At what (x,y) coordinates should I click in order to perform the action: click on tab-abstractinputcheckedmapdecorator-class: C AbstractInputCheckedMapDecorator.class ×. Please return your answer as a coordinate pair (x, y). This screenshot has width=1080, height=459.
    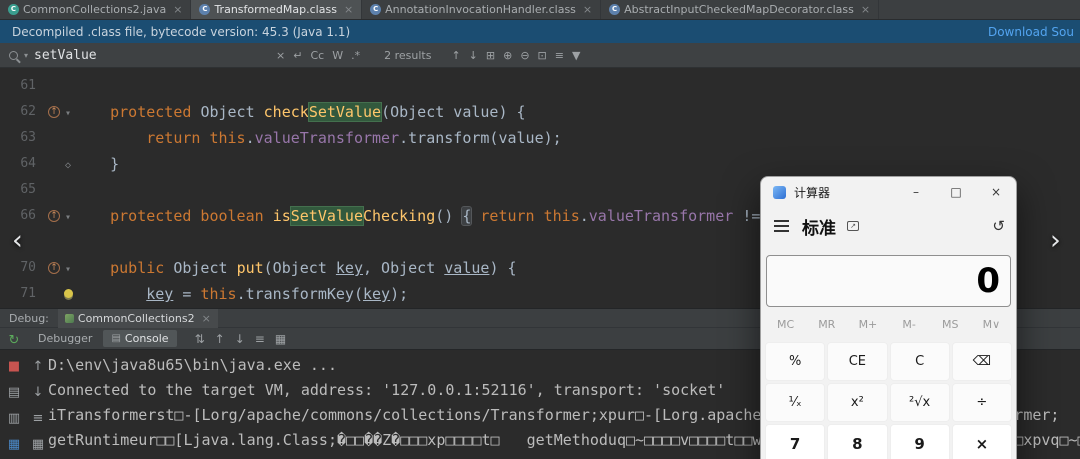
    Looking at the image, I should click on (740, 9).